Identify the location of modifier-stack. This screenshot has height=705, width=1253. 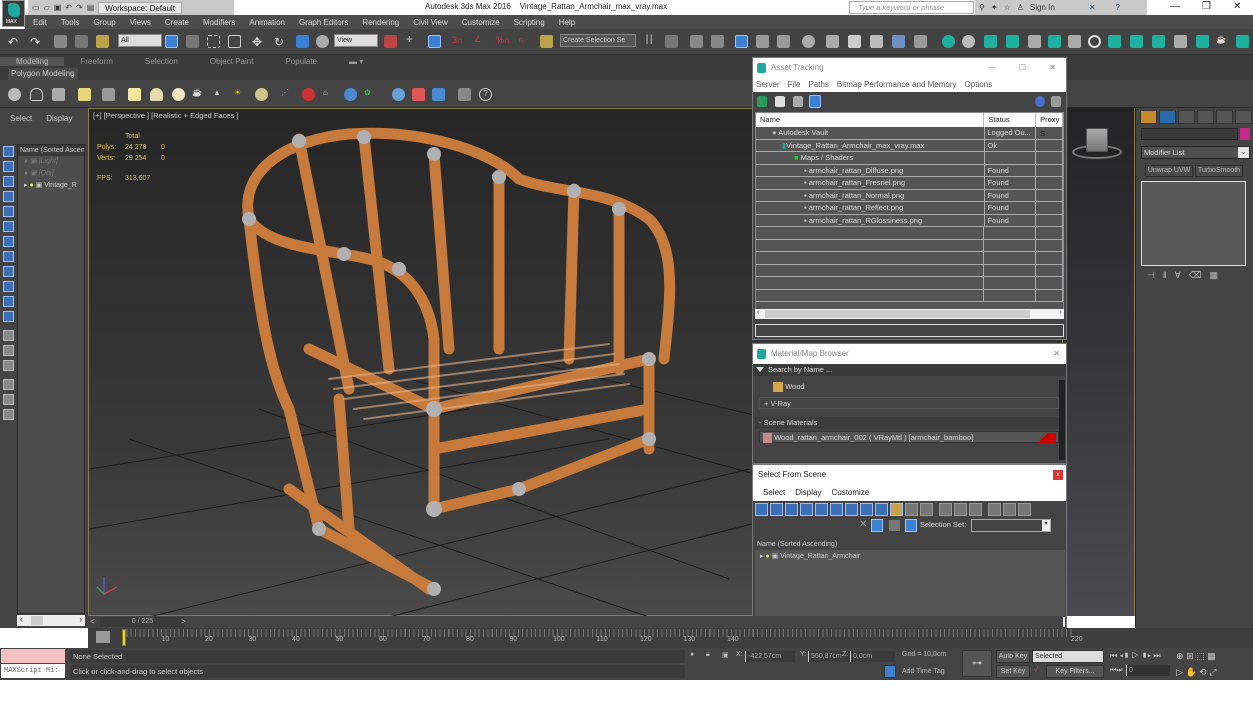
(1193, 223).